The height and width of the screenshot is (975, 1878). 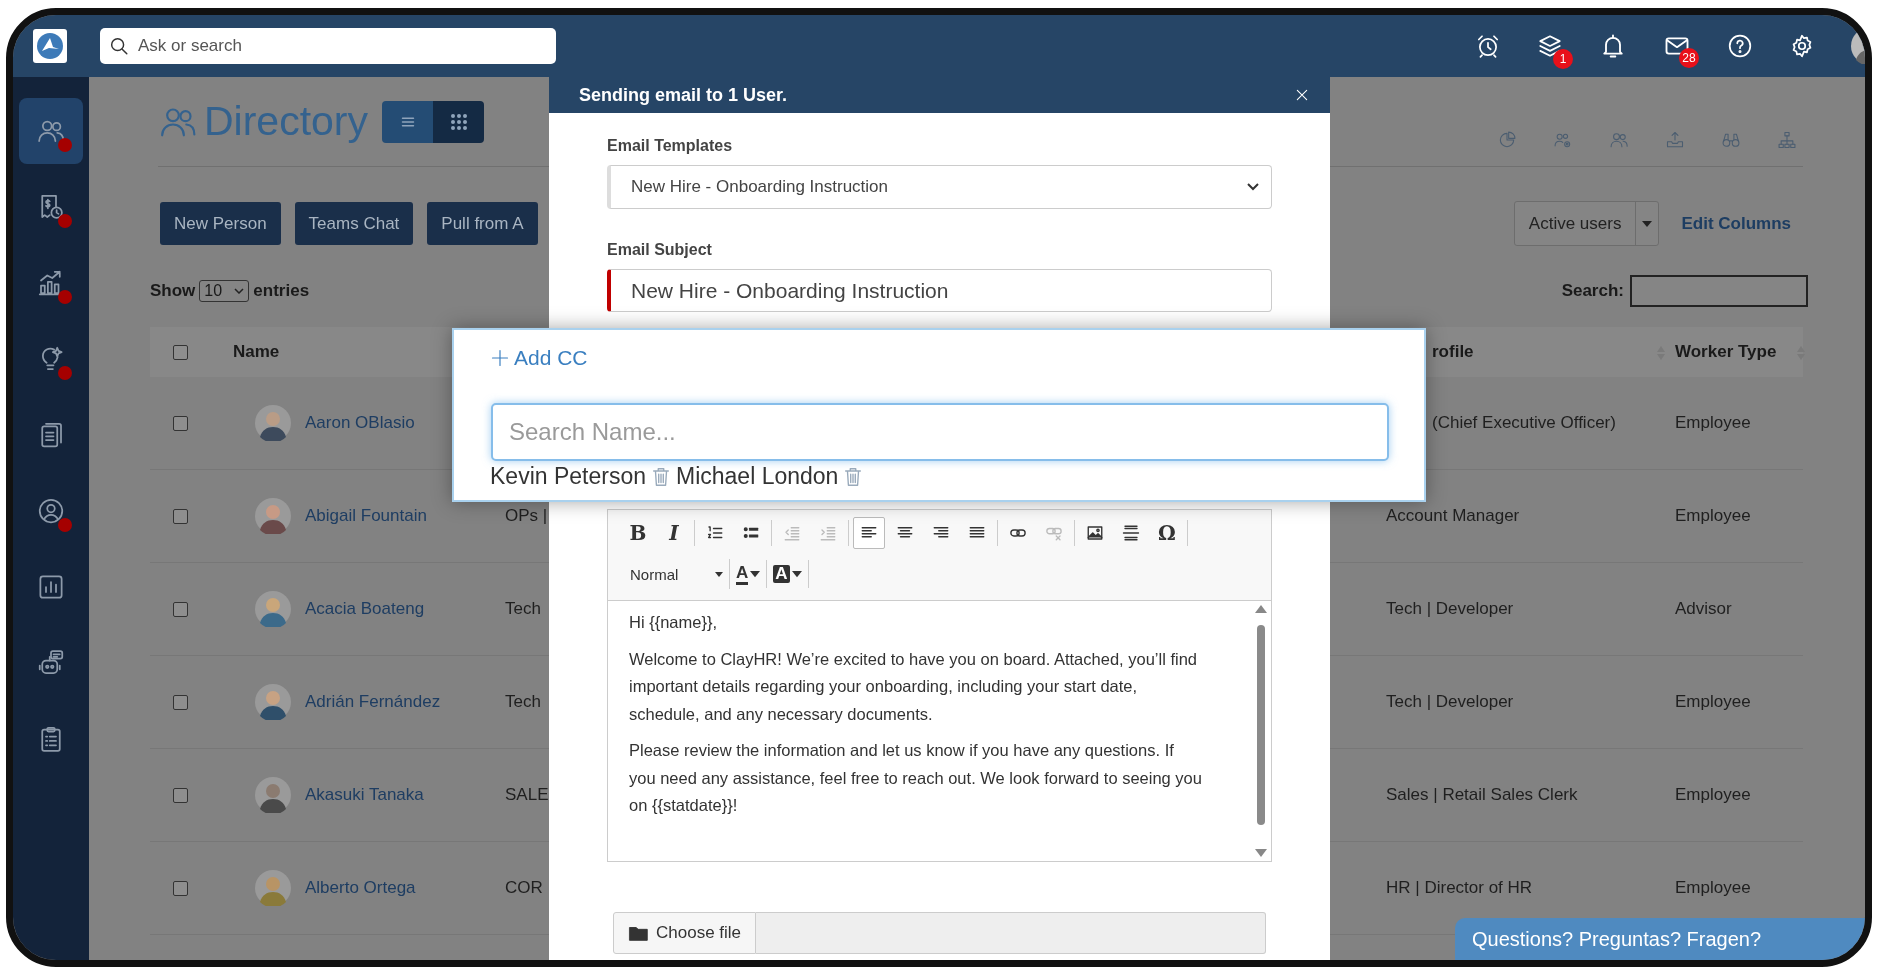 What do you see at coordinates (539, 358) in the screenshot?
I see `add-cc-link: Add CC` at bounding box center [539, 358].